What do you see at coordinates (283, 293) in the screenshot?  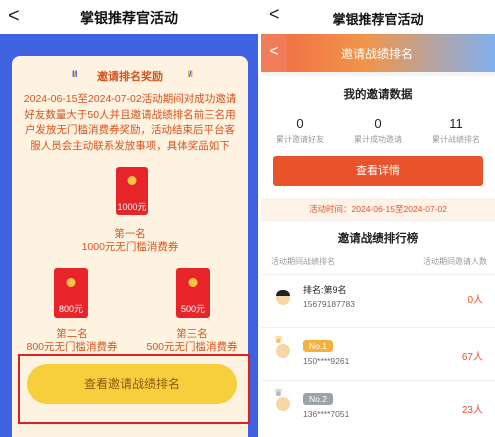 I see `avatar-hair` at bounding box center [283, 293].